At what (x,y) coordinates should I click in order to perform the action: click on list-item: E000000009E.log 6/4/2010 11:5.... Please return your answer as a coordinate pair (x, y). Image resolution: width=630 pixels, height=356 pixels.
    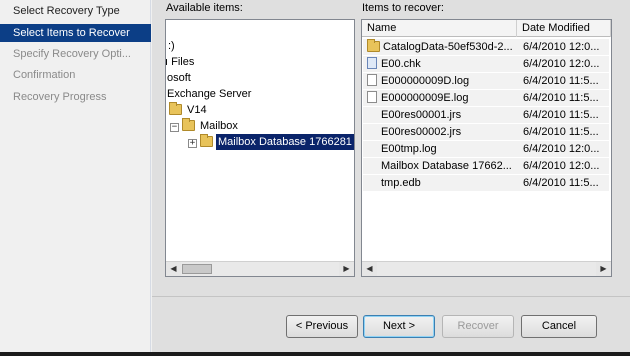
    Looking at the image, I should click on (486, 98).